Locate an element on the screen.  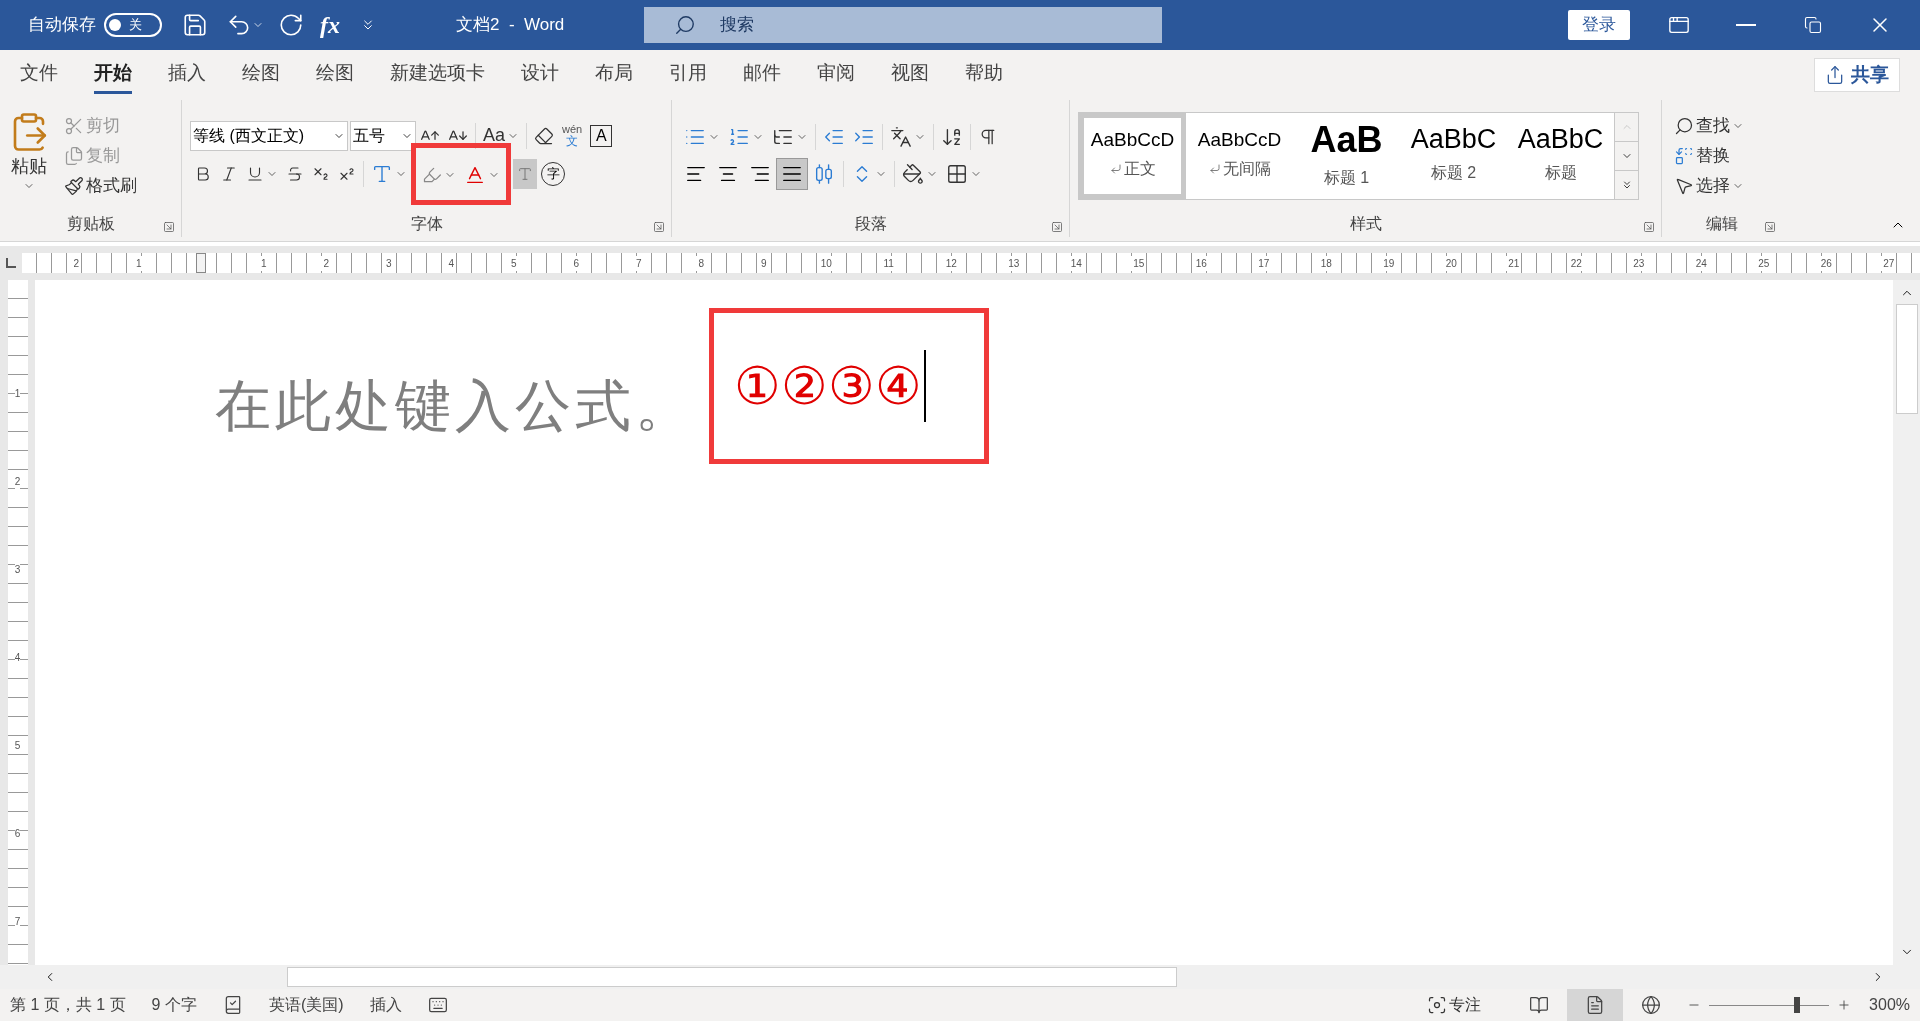
replace-button: 替换 is located at coordinates (1722, 155).